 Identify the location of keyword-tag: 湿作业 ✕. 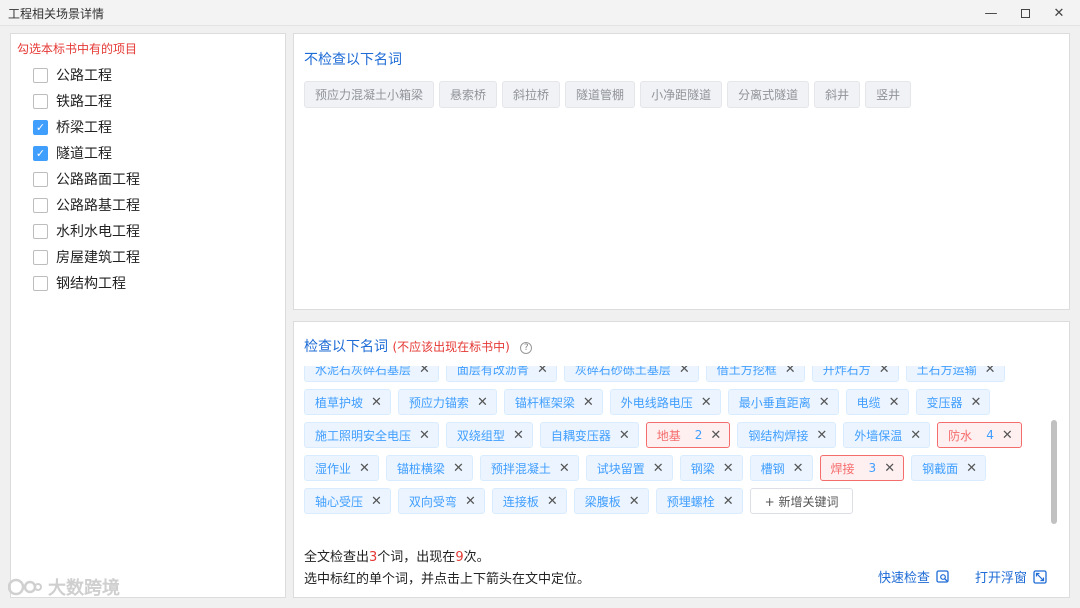
(341, 468).